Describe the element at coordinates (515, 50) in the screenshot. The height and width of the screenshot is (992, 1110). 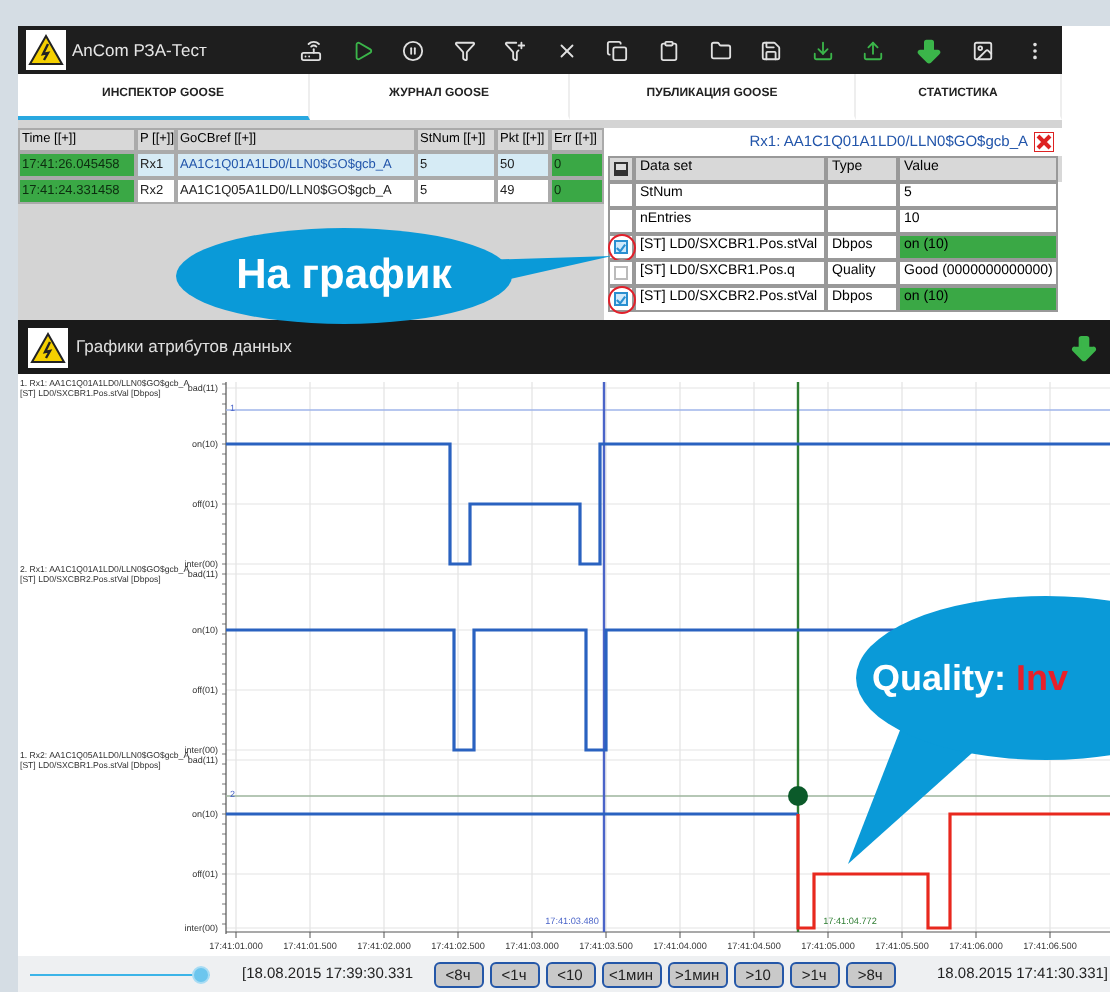
I see `funnel-plus-icon` at that location.